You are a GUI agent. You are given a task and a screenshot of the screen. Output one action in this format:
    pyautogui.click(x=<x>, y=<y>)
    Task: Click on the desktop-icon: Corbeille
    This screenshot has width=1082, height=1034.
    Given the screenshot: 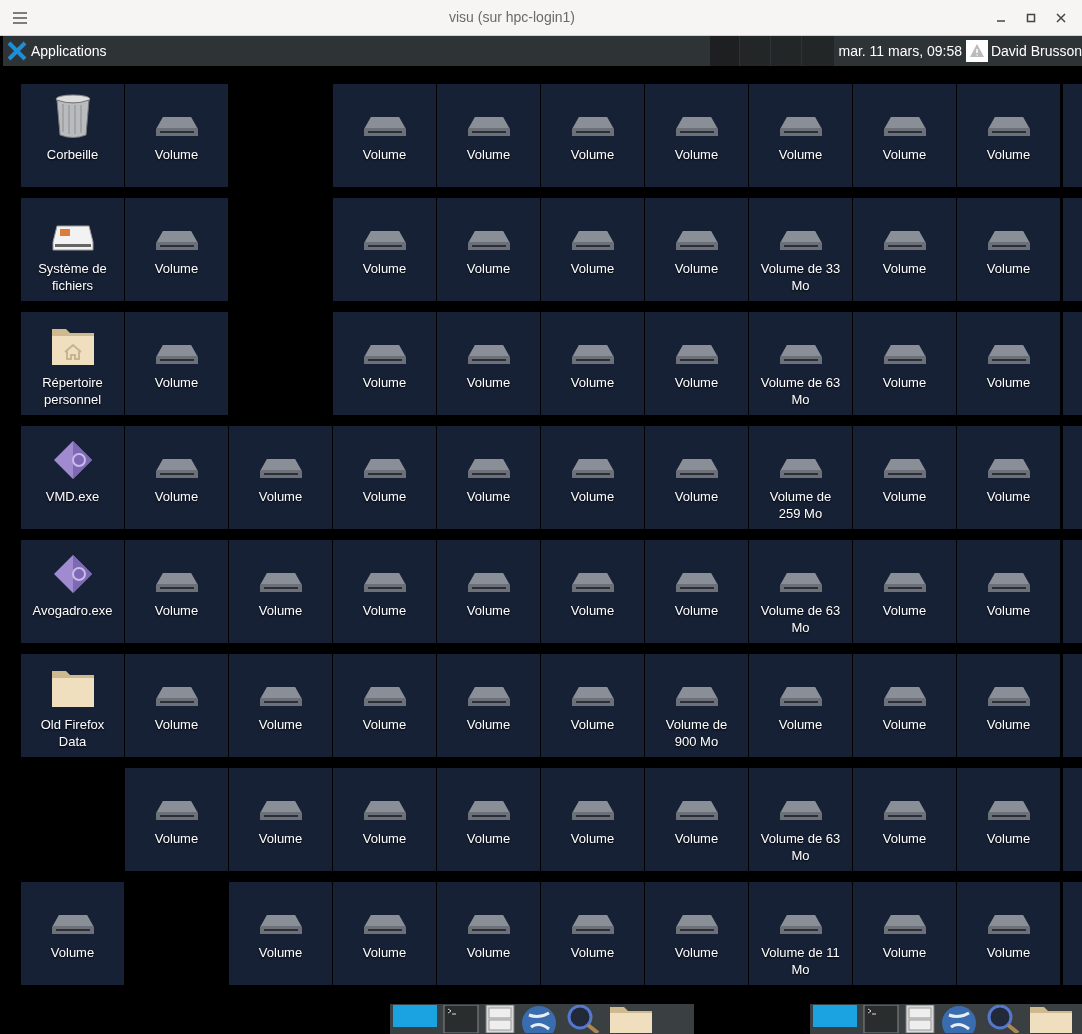 What is the action you would take?
    pyautogui.click(x=72, y=135)
    